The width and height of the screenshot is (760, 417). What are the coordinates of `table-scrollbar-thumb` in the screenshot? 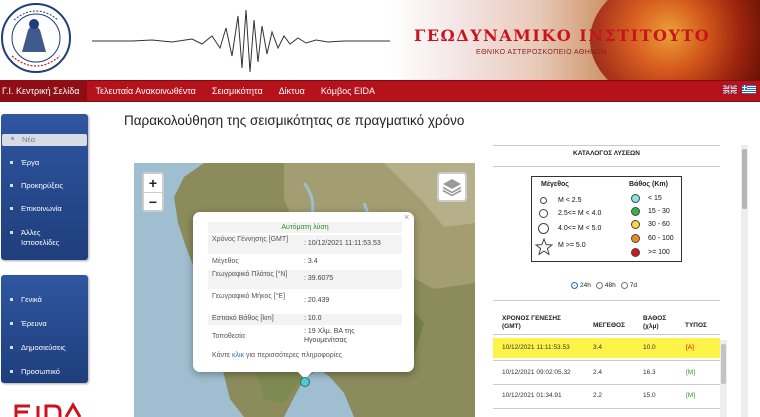 It's located at (723, 364).